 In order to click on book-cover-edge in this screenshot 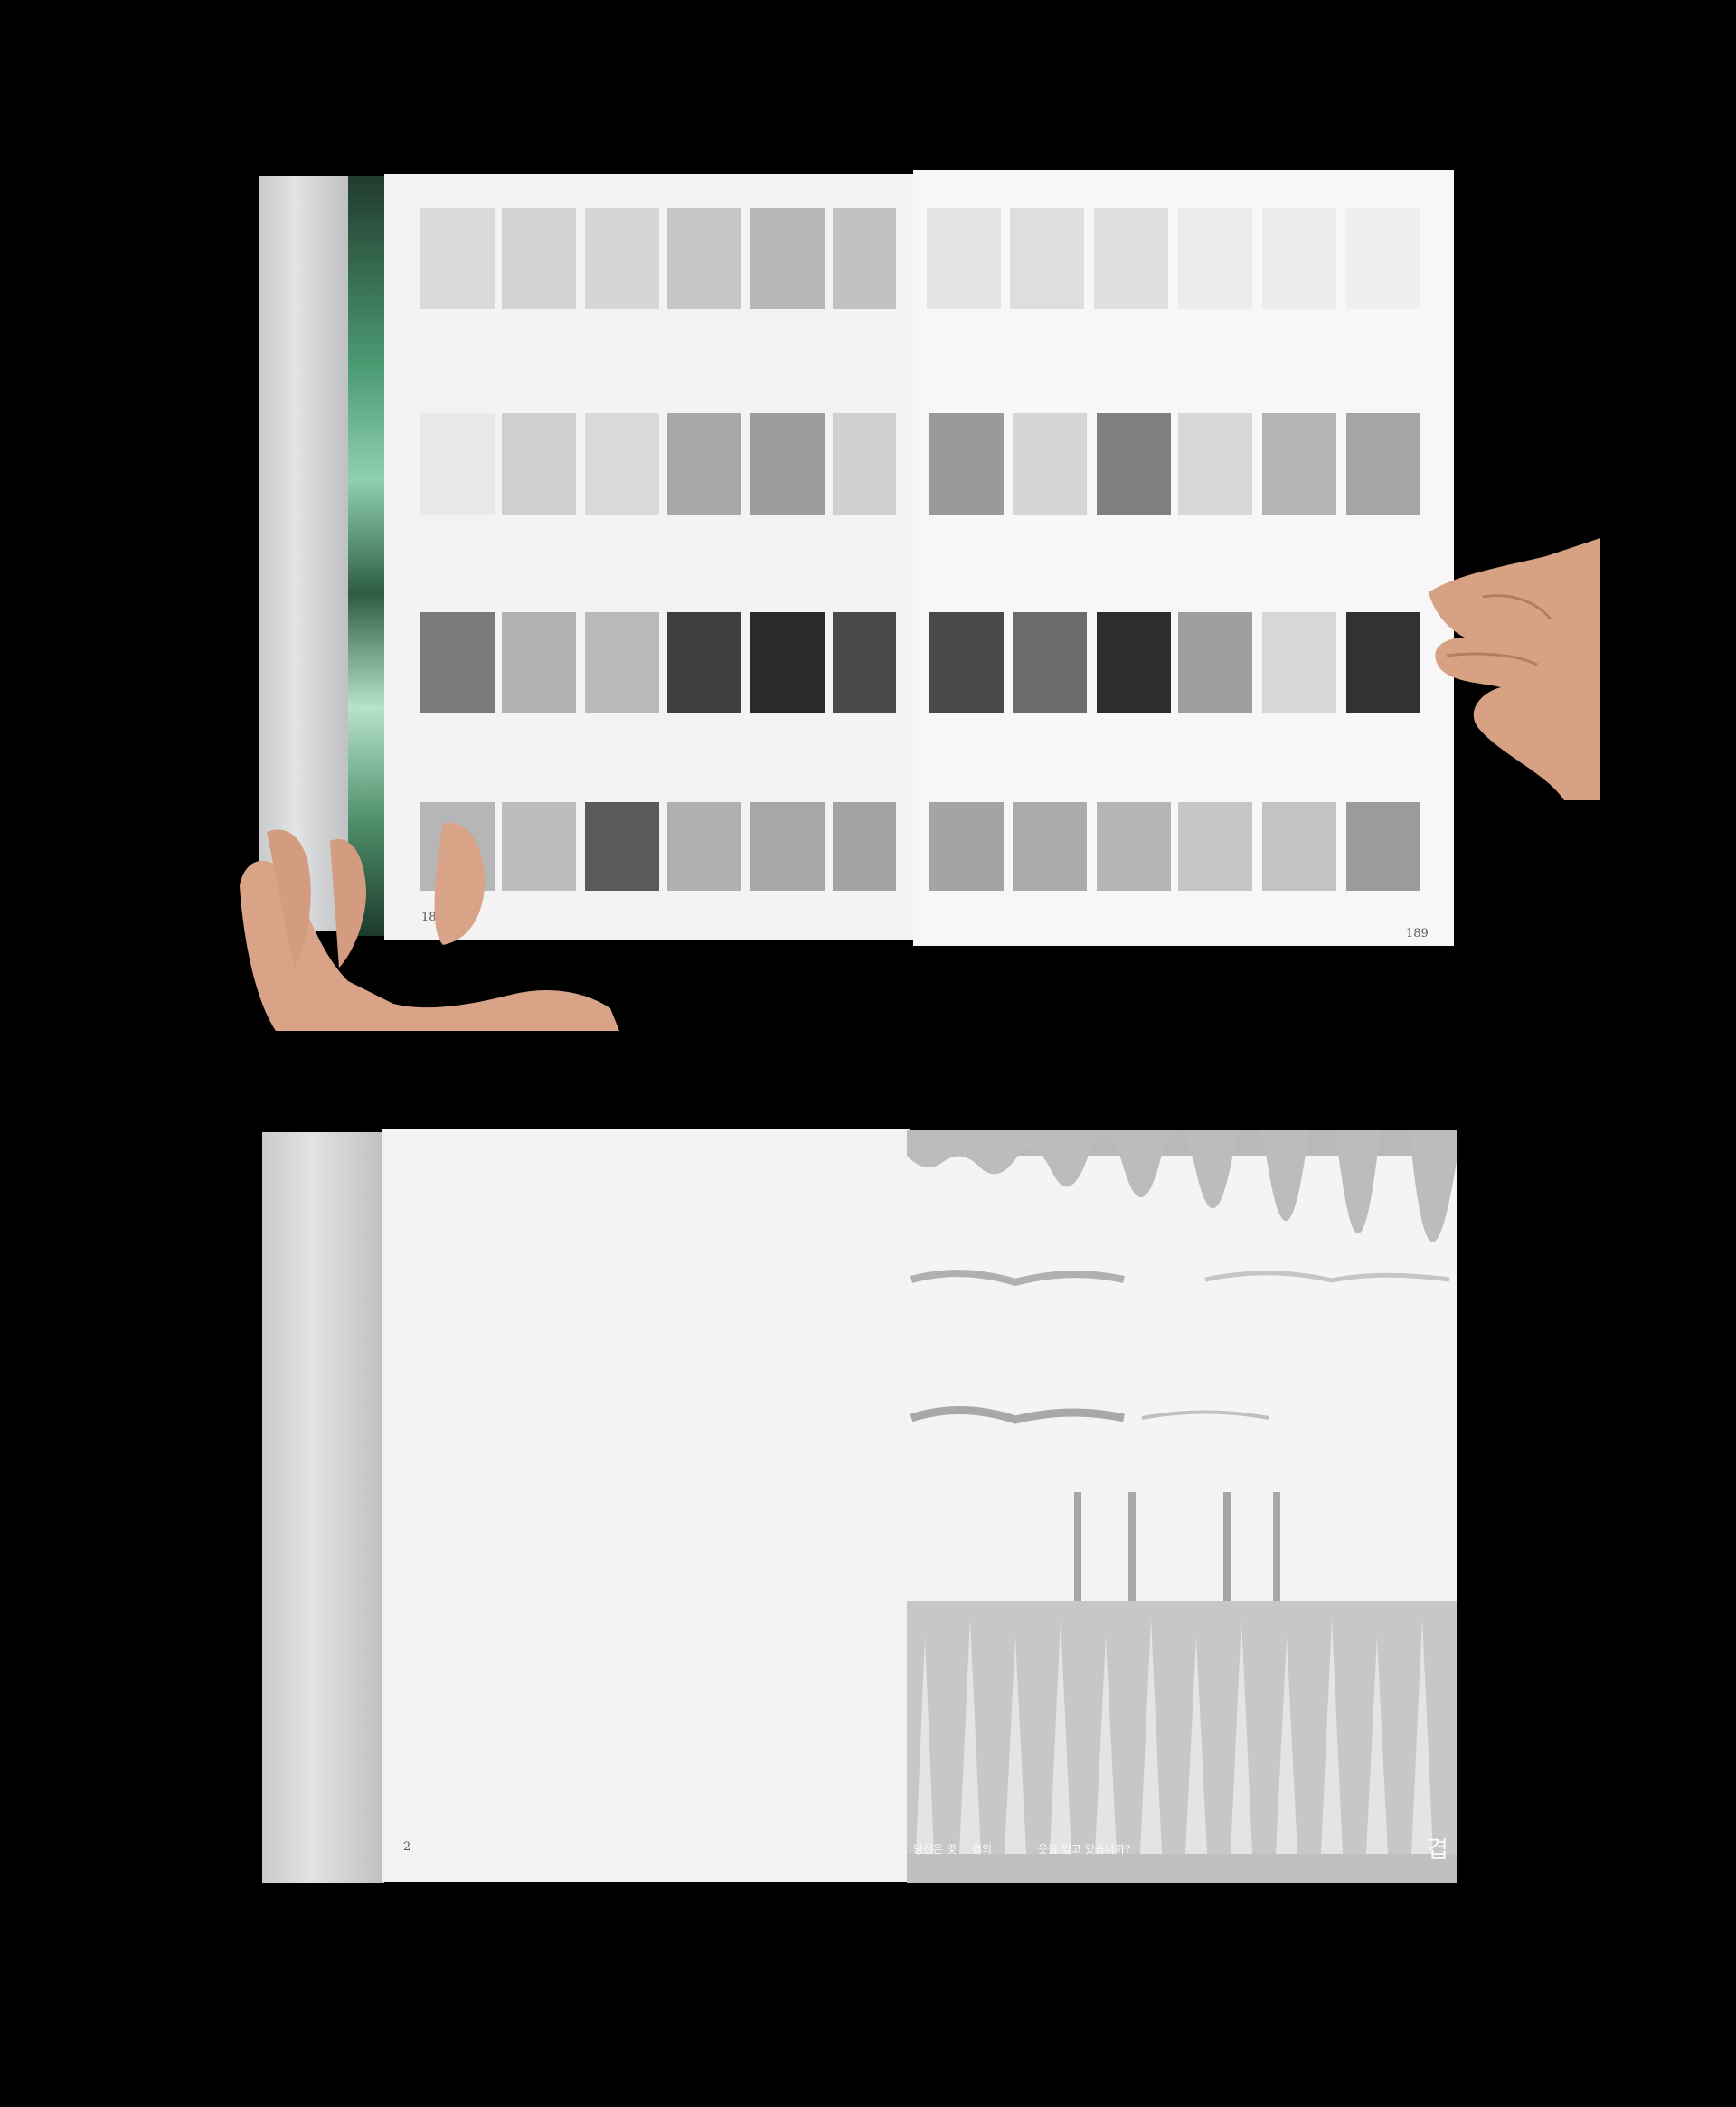, I will do `click(305, 553)`.